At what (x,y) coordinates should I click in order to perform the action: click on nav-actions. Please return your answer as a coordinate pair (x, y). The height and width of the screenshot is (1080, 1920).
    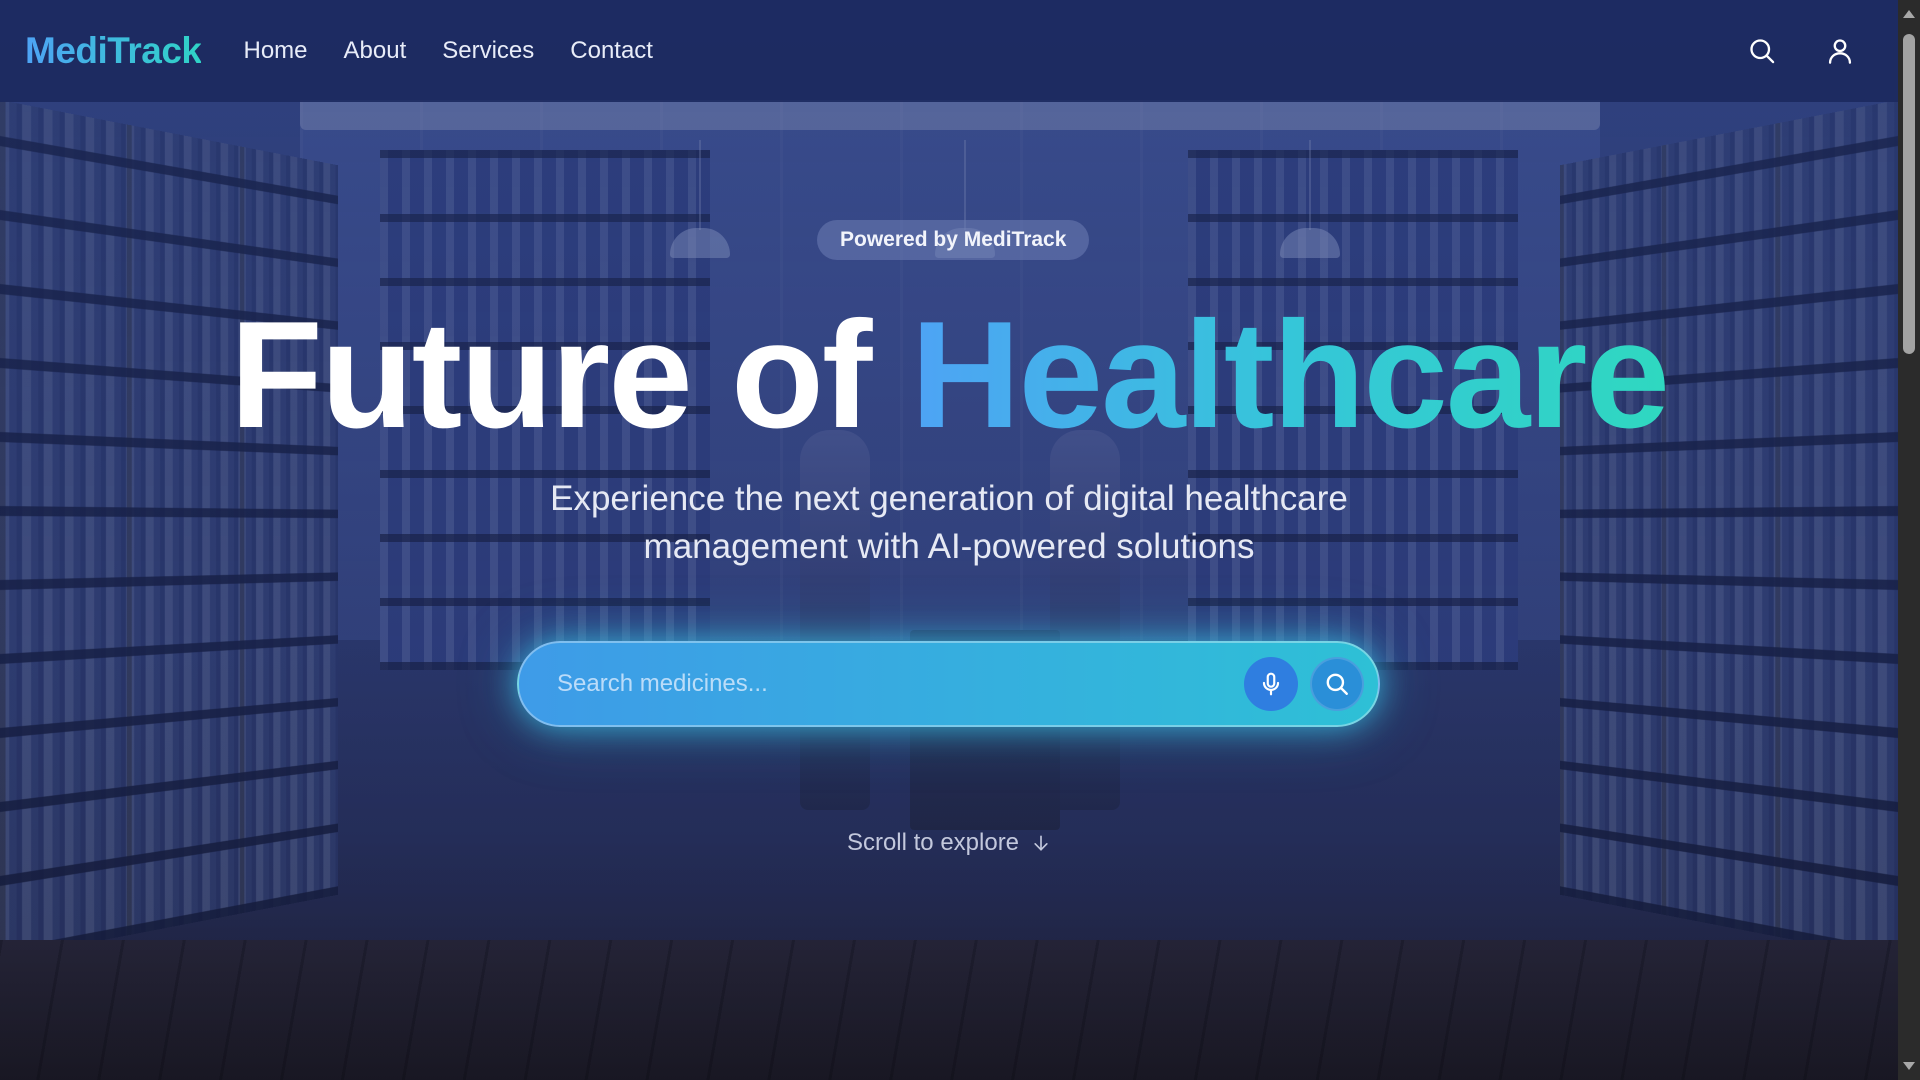
    Looking at the image, I should click on (1810, 51).